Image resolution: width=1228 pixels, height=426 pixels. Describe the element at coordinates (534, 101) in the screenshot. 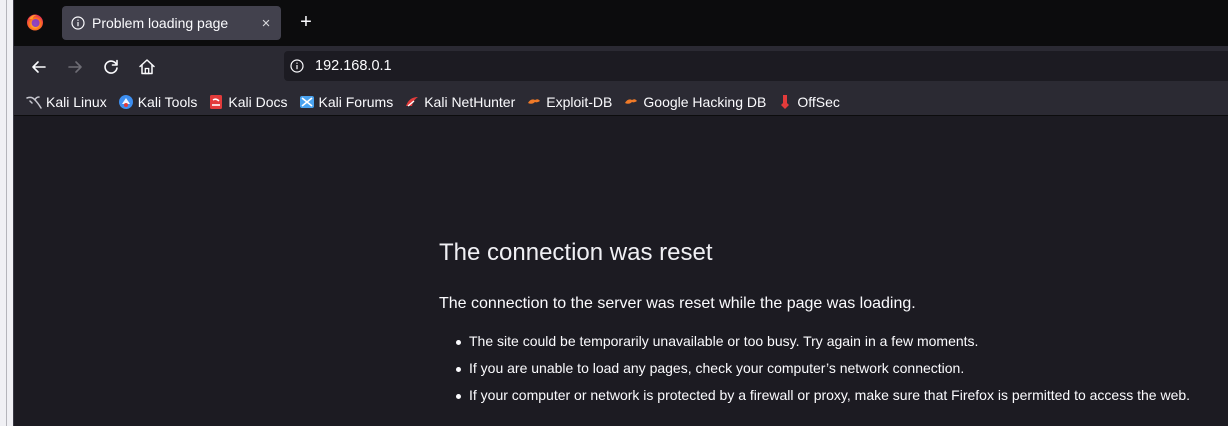

I see `exploit-db-icon` at that location.